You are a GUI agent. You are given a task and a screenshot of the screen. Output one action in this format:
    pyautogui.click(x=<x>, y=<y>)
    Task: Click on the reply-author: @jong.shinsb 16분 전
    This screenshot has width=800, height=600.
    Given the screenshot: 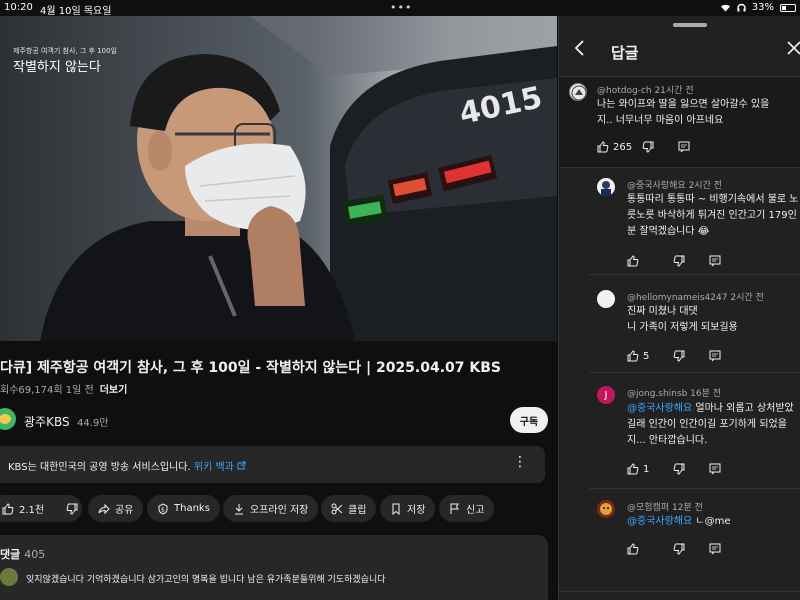 What is the action you would take?
    pyautogui.click(x=674, y=392)
    